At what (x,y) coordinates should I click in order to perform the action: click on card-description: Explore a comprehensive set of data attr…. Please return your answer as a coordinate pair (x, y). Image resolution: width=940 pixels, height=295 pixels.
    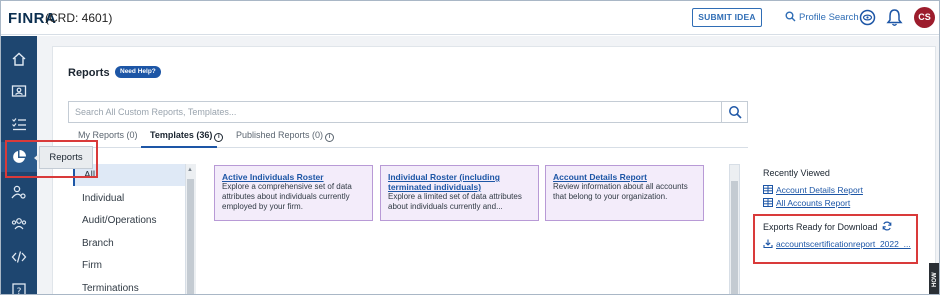
    Looking at the image, I should click on (287, 196).